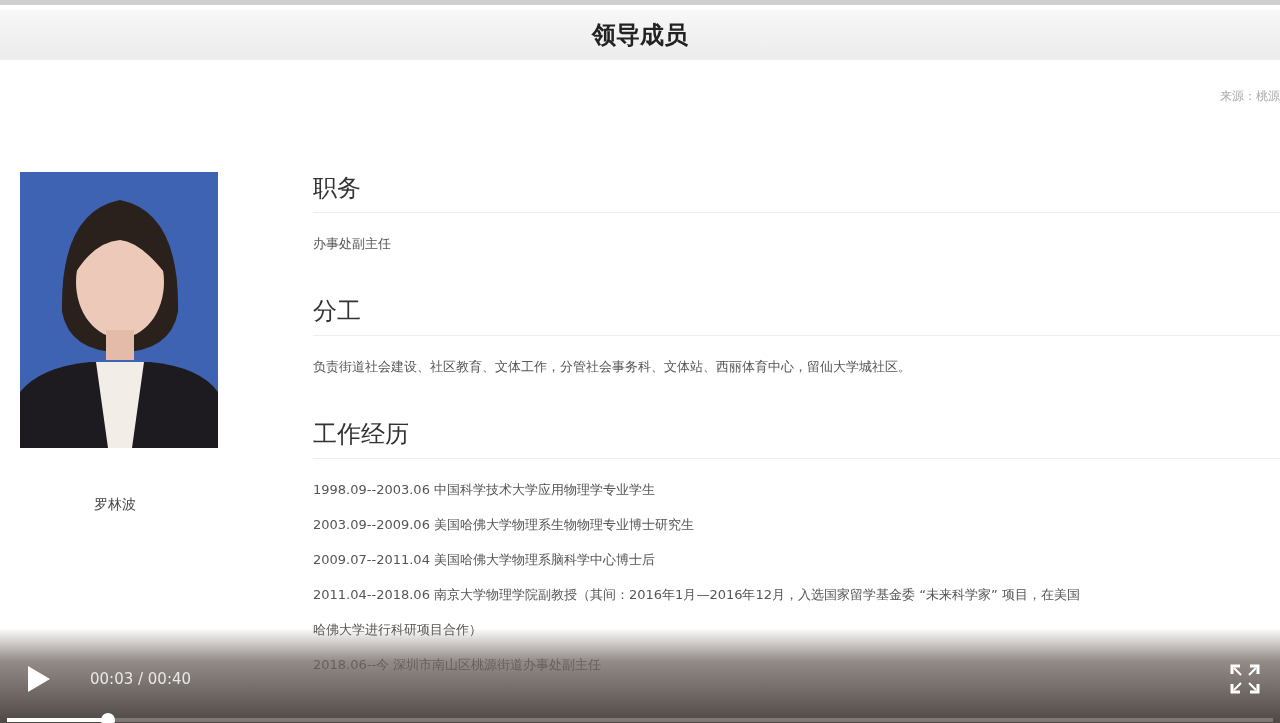 The image size is (1280, 723). I want to click on person-name: 罗林波, so click(115, 505).